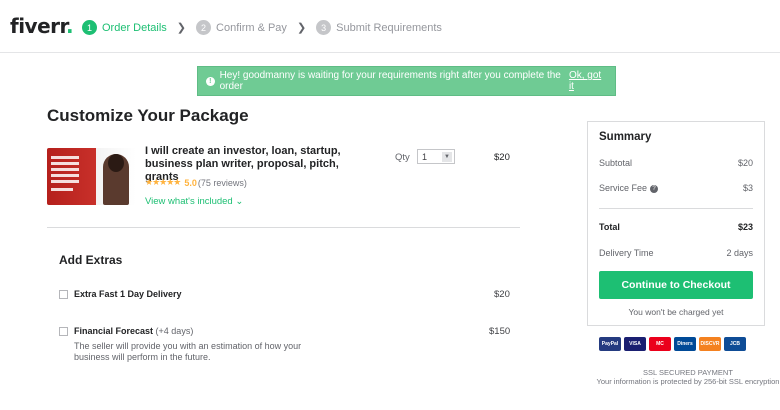 This screenshot has width=780, height=410. I want to click on step-order-details: 1 Order Details, so click(124, 27).